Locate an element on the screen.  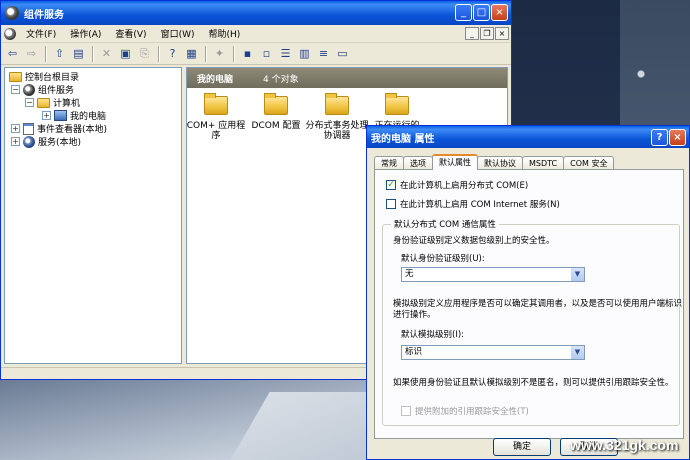
checkbox-unchecked is located at coordinates (391, 204).